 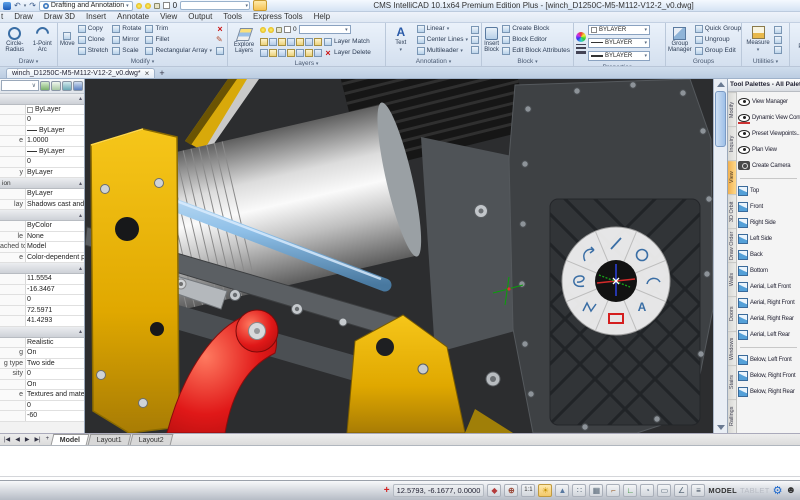 What do you see at coordinates (93, 40) in the screenshot?
I see `clone-button: Clone` at bounding box center [93, 40].